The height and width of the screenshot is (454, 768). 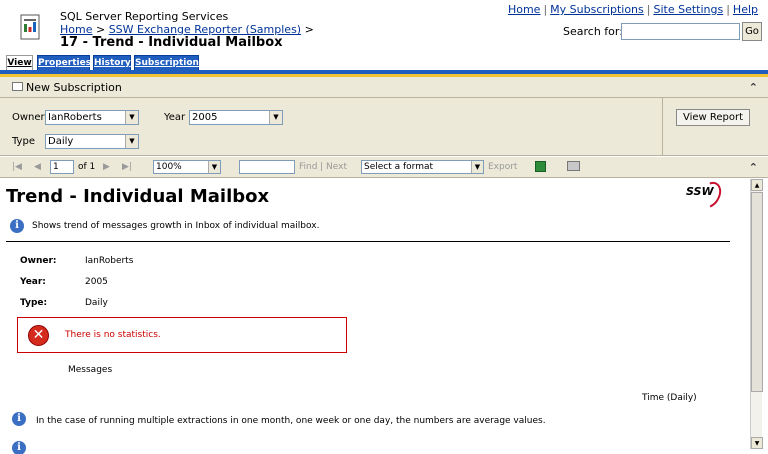 I want to click on find-link: Find, so click(x=308, y=167).